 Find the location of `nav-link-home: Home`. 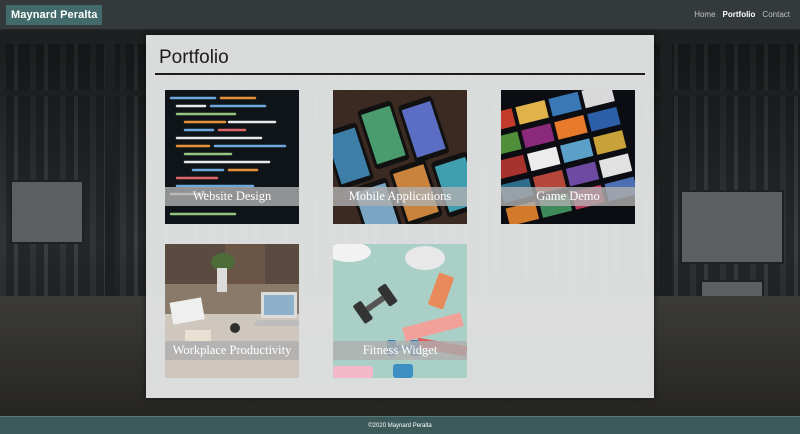

nav-link-home: Home is located at coordinates (704, 14).